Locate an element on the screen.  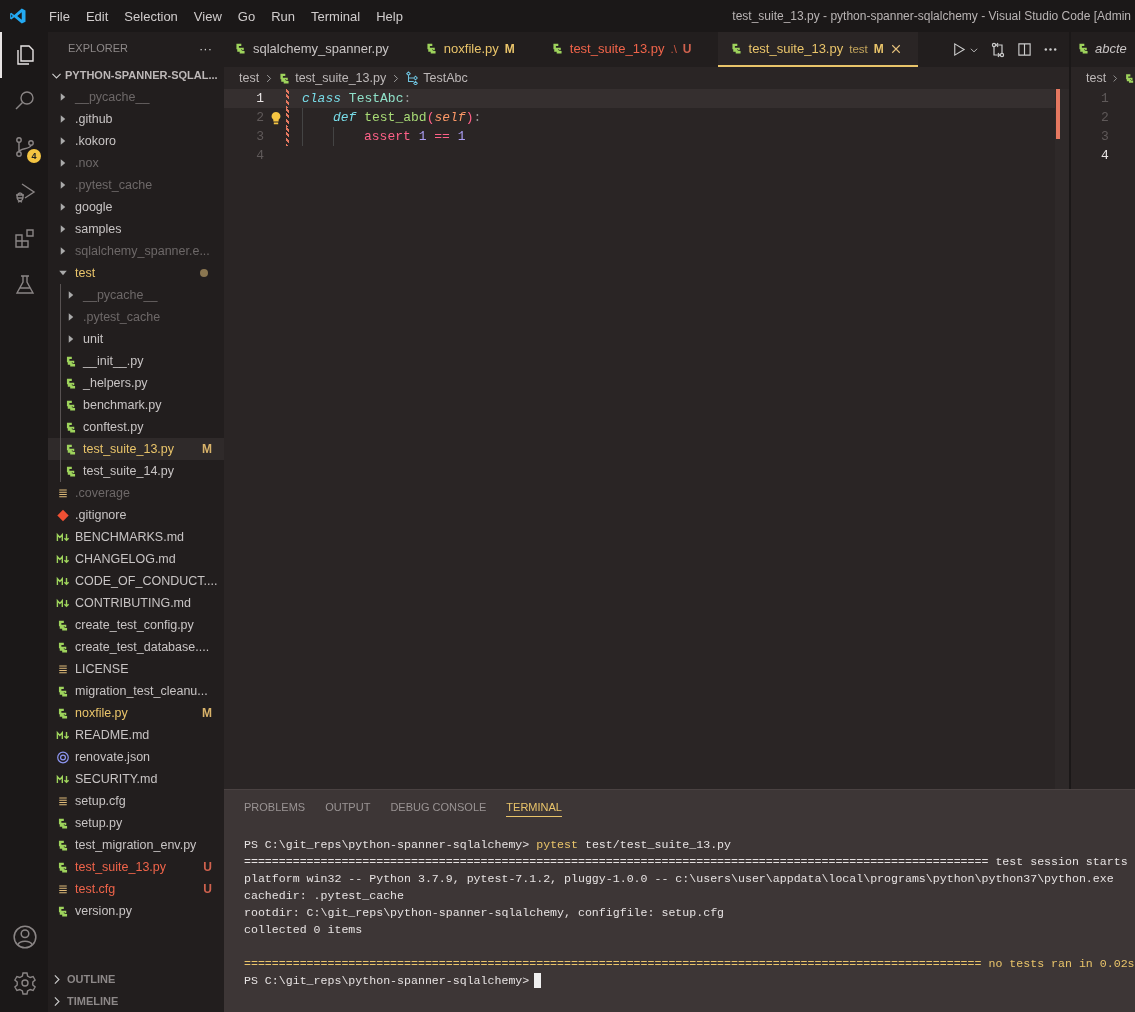
file-tree-item: SECURITY.md is located at coordinates (136, 779).